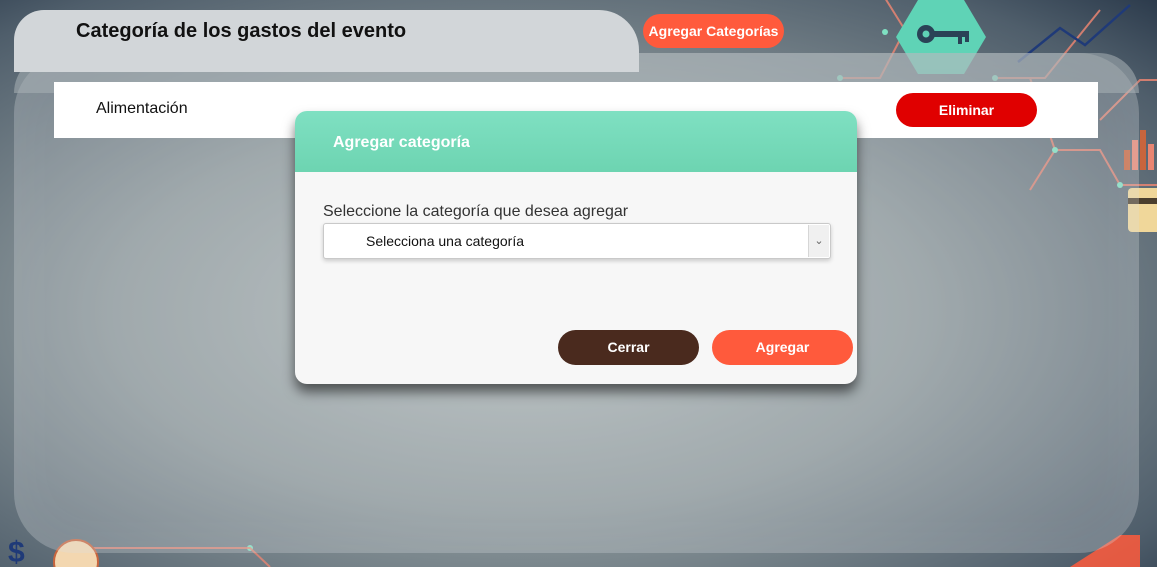 Image resolution: width=1157 pixels, height=567 pixels. What do you see at coordinates (818, 241) in the screenshot?
I see `chevron-down-icon: ⌄` at bounding box center [818, 241].